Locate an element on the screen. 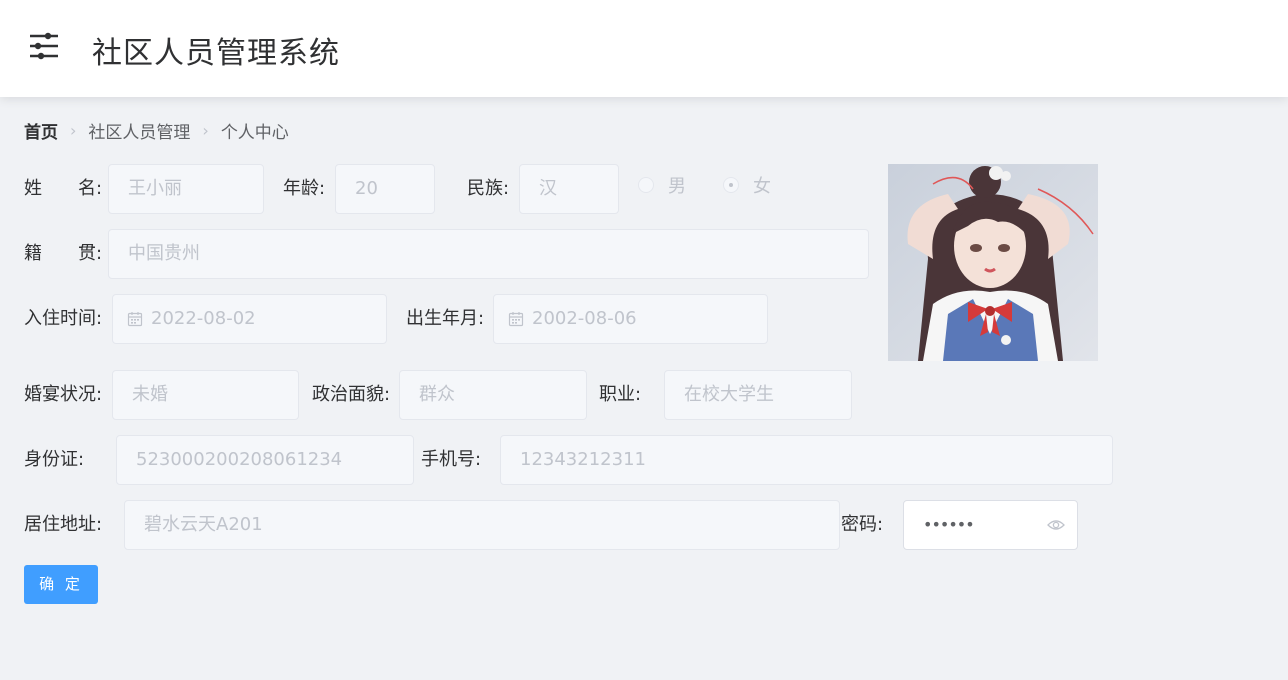  radio-checked-icon is located at coordinates (731, 185).